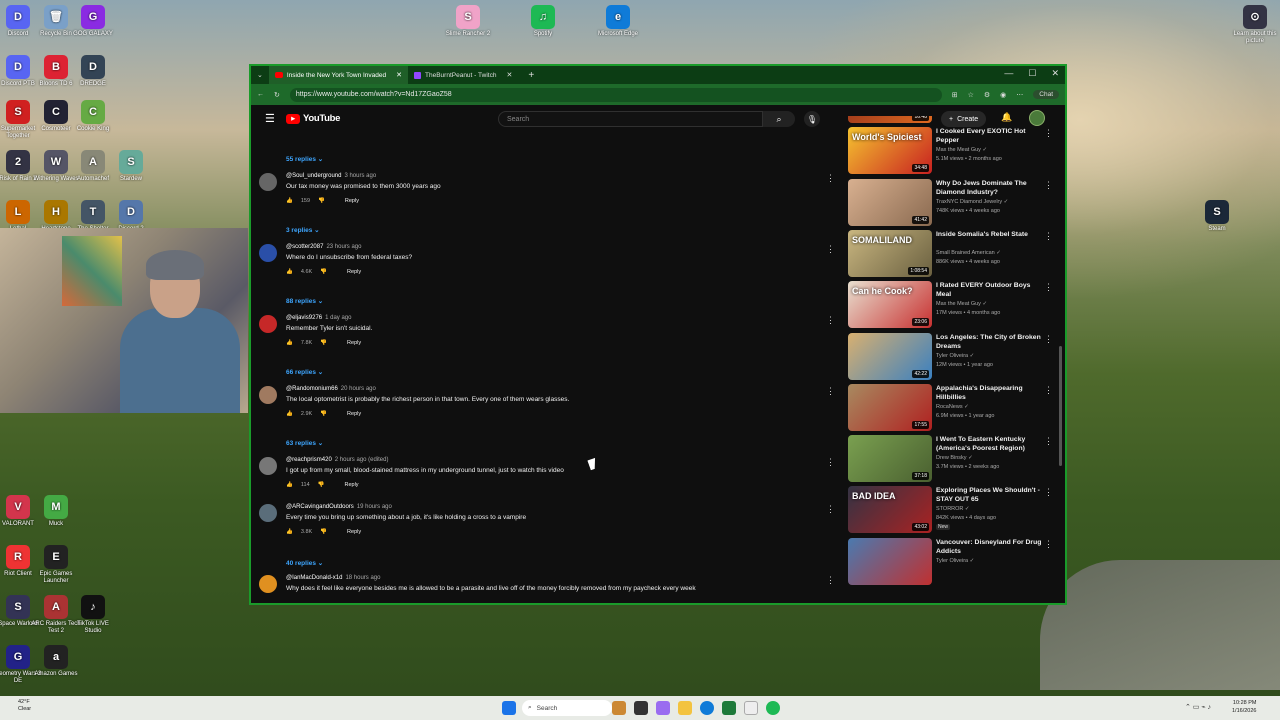  What do you see at coordinates (1244, 707) in the screenshot?
I see `clock: 10:28 PM 1/16/2026` at bounding box center [1244, 707].